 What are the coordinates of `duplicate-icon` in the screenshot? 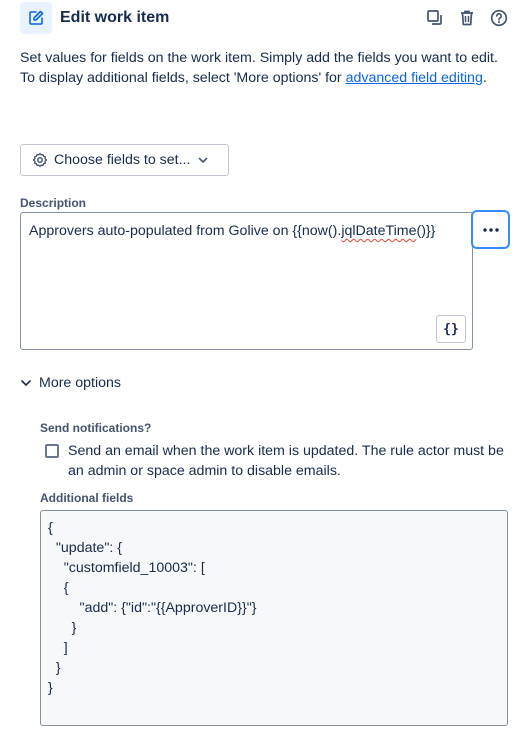 It's located at (435, 18).